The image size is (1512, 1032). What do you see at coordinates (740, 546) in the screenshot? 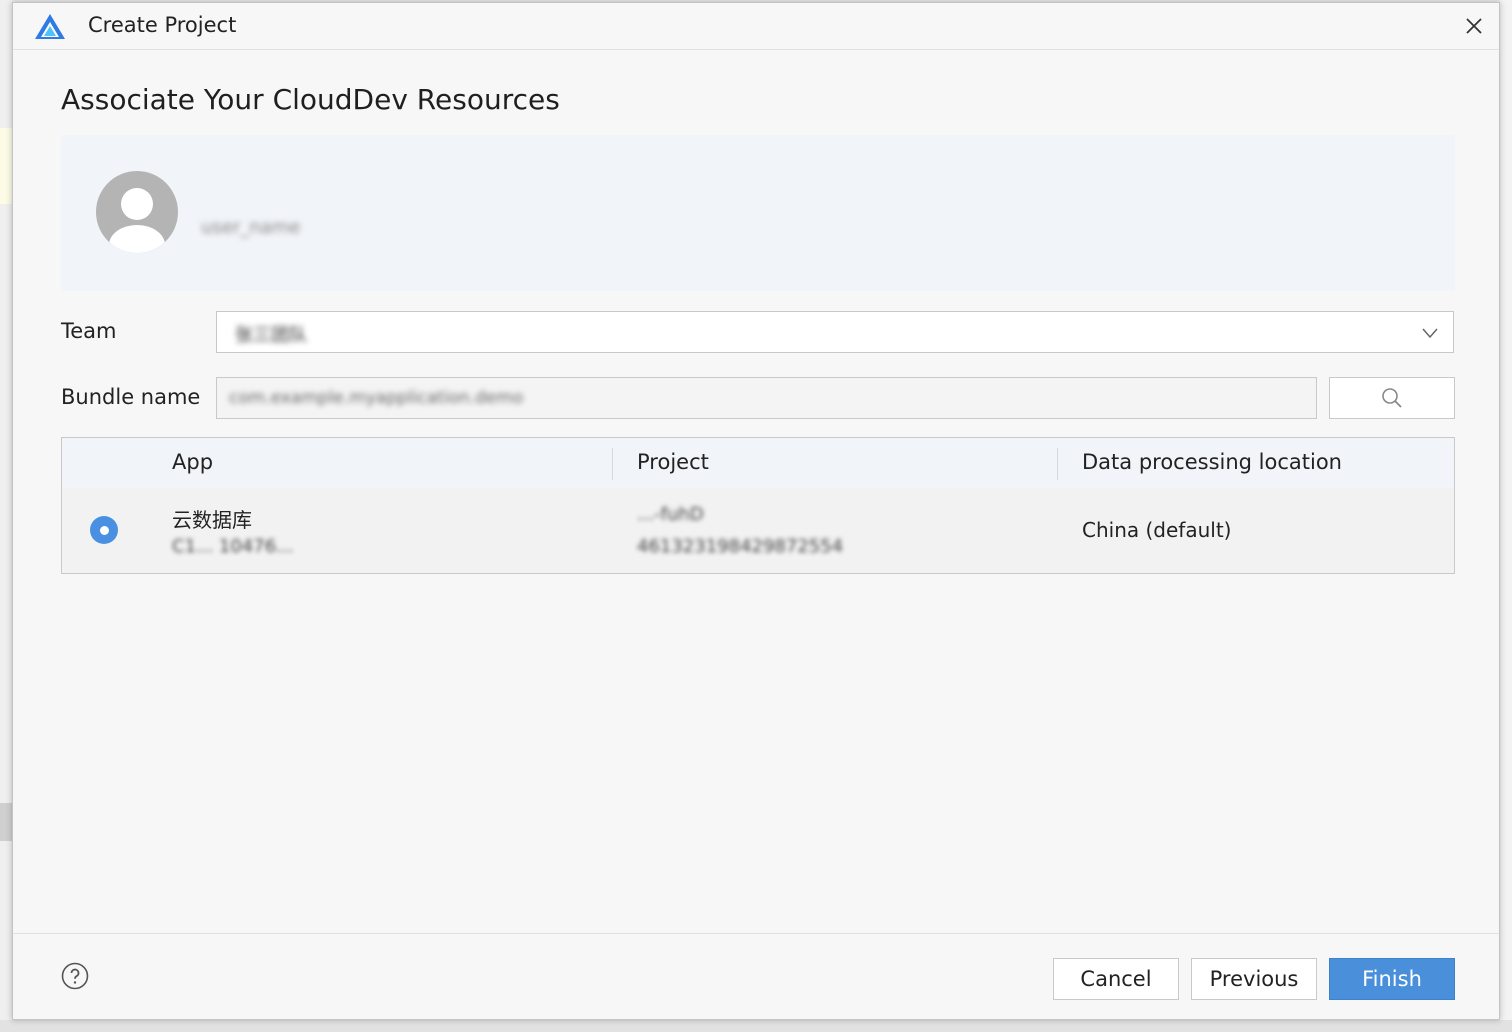
I see `project-id: 461323198429872554` at bounding box center [740, 546].